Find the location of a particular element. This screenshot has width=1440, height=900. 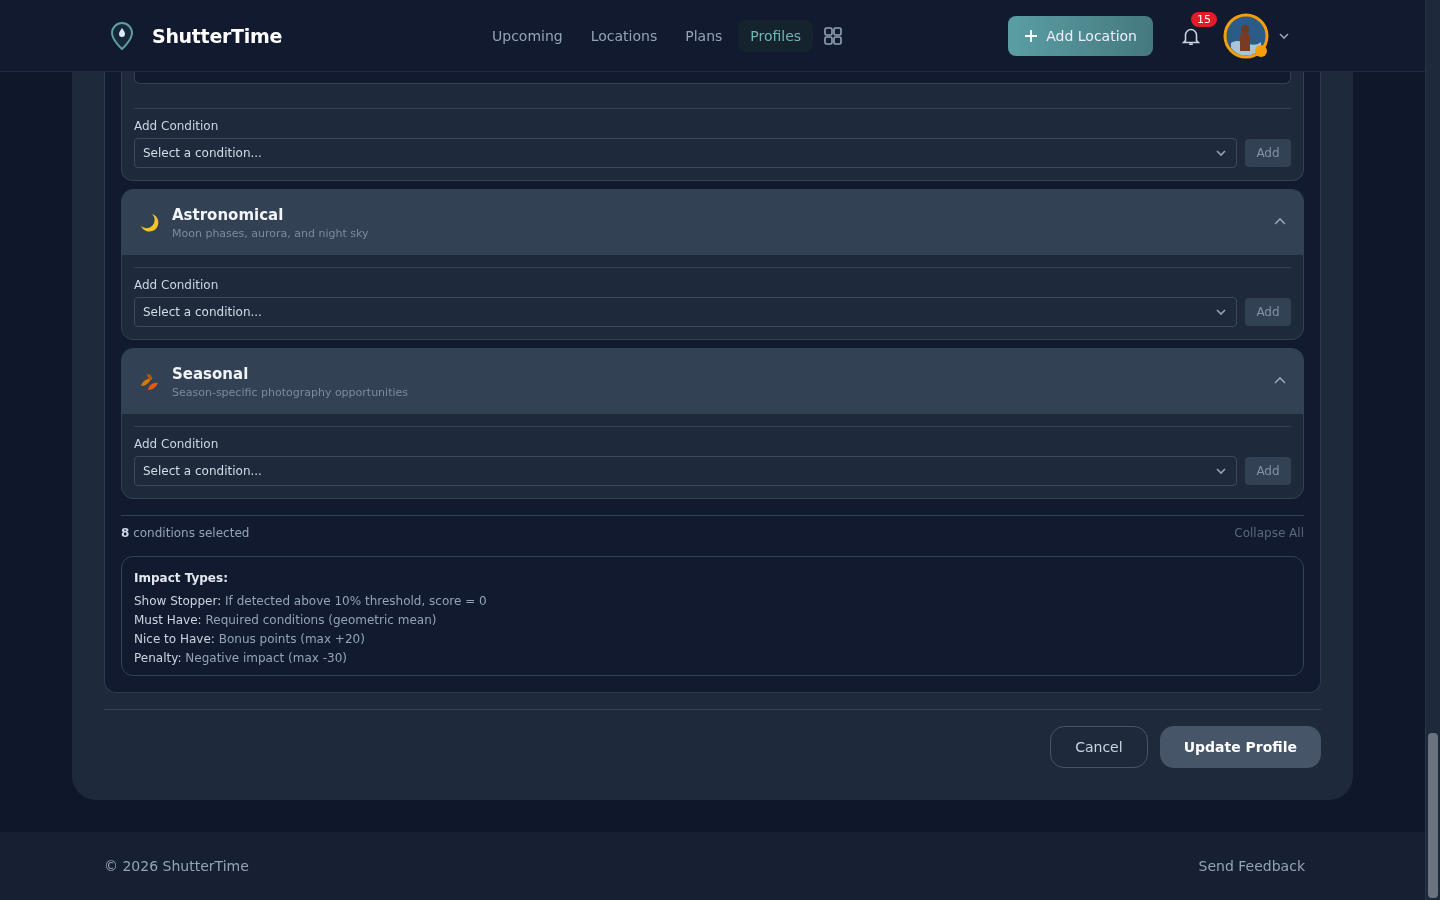

legend-line: Nice to Have: Bonus points (max +20) is located at coordinates (250, 639).